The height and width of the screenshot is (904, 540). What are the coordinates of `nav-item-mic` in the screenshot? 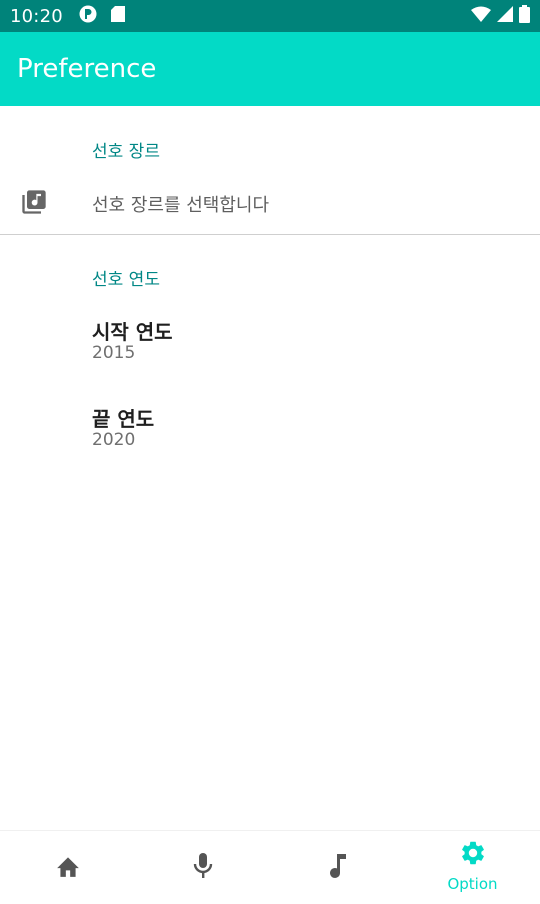 It's located at (202, 867).